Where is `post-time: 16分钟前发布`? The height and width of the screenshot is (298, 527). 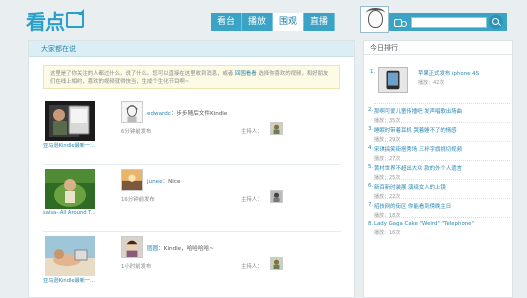
post-time: 16分钟前发布 is located at coordinates (138, 200).